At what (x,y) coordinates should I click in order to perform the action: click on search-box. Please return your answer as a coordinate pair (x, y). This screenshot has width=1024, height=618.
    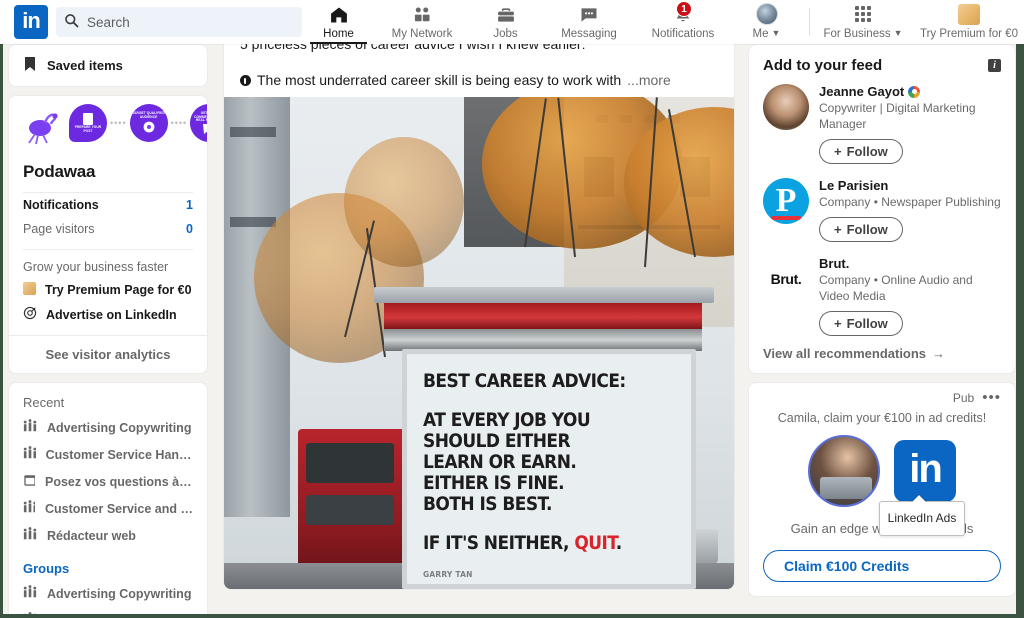
    Looking at the image, I should click on (179, 22).